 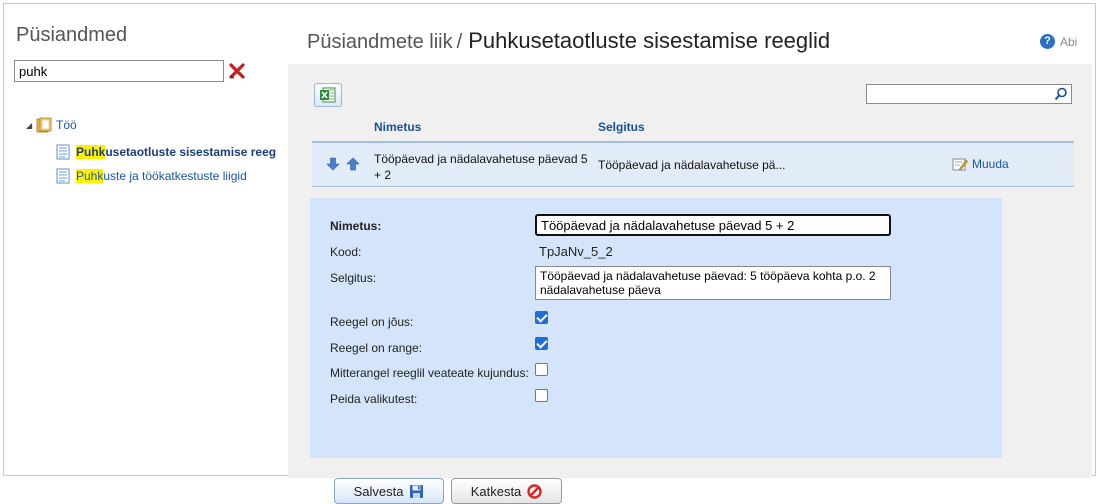 What do you see at coordinates (681, 130) in the screenshot?
I see `grid-header: Nimetus Selgitus` at bounding box center [681, 130].